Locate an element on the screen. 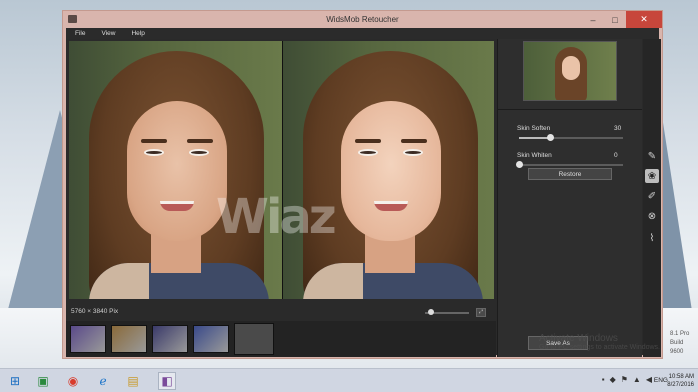 The image size is (698, 392). taskbar-clock: 10:58 AM 8/27/2016 is located at coordinates (680, 381).